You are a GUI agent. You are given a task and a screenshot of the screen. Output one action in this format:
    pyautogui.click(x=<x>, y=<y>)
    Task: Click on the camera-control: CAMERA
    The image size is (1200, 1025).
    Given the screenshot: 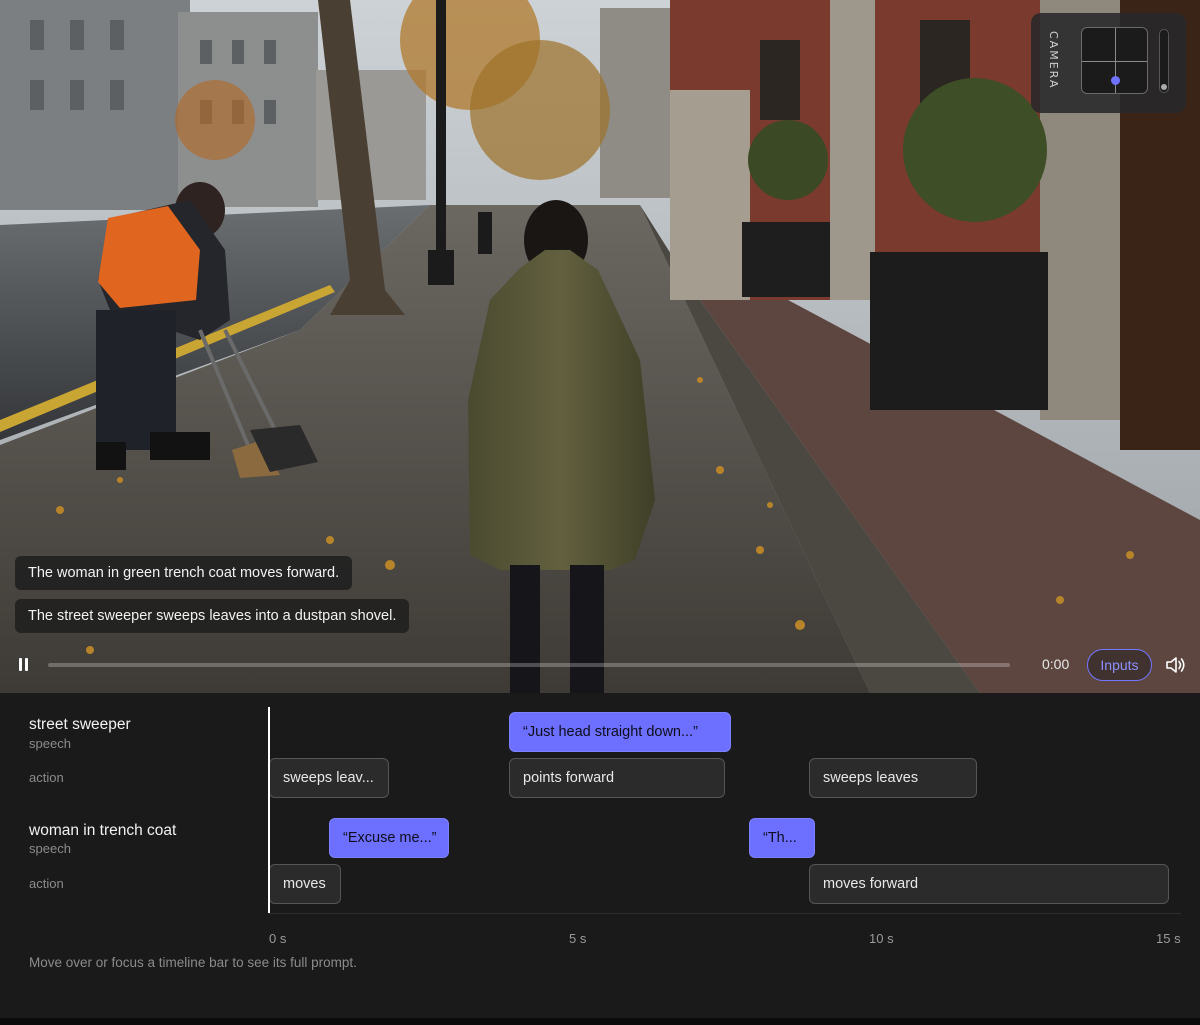 What is the action you would take?
    pyautogui.click(x=1108, y=63)
    